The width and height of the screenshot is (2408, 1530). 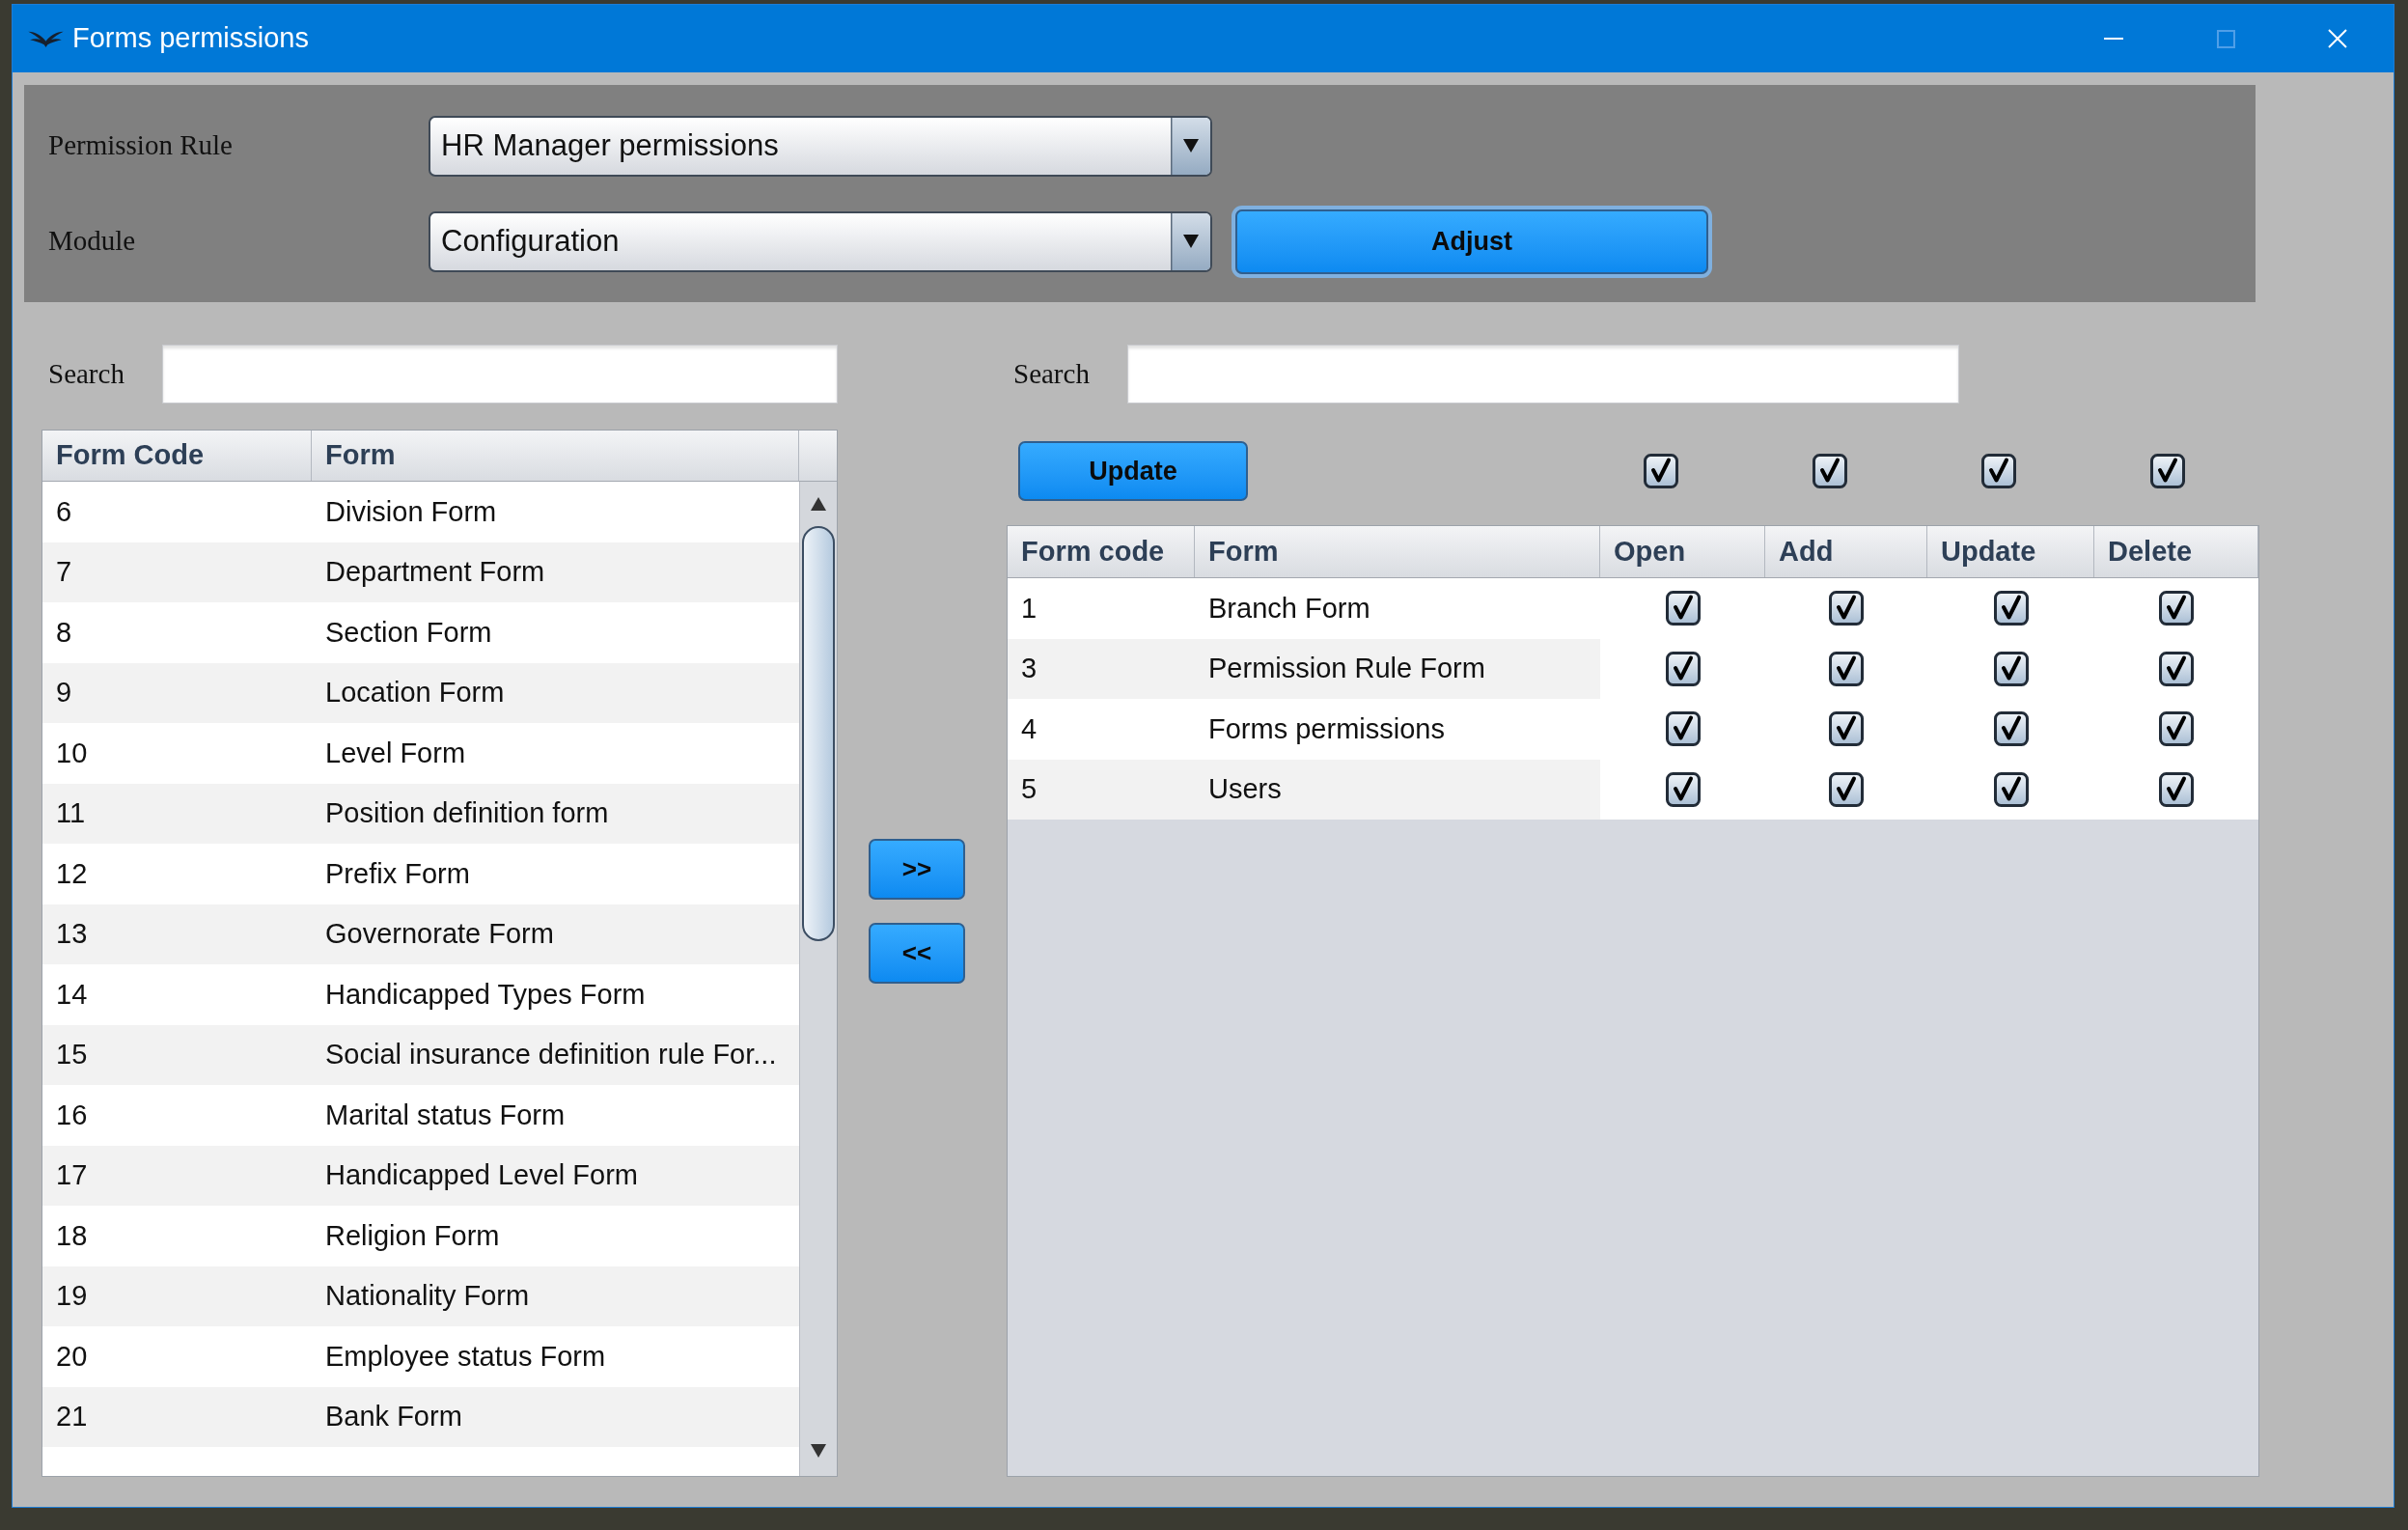 What do you see at coordinates (1633, 668) in the screenshot?
I see `table-row: 3 Permission Rule Form` at bounding box center [1633, 668].